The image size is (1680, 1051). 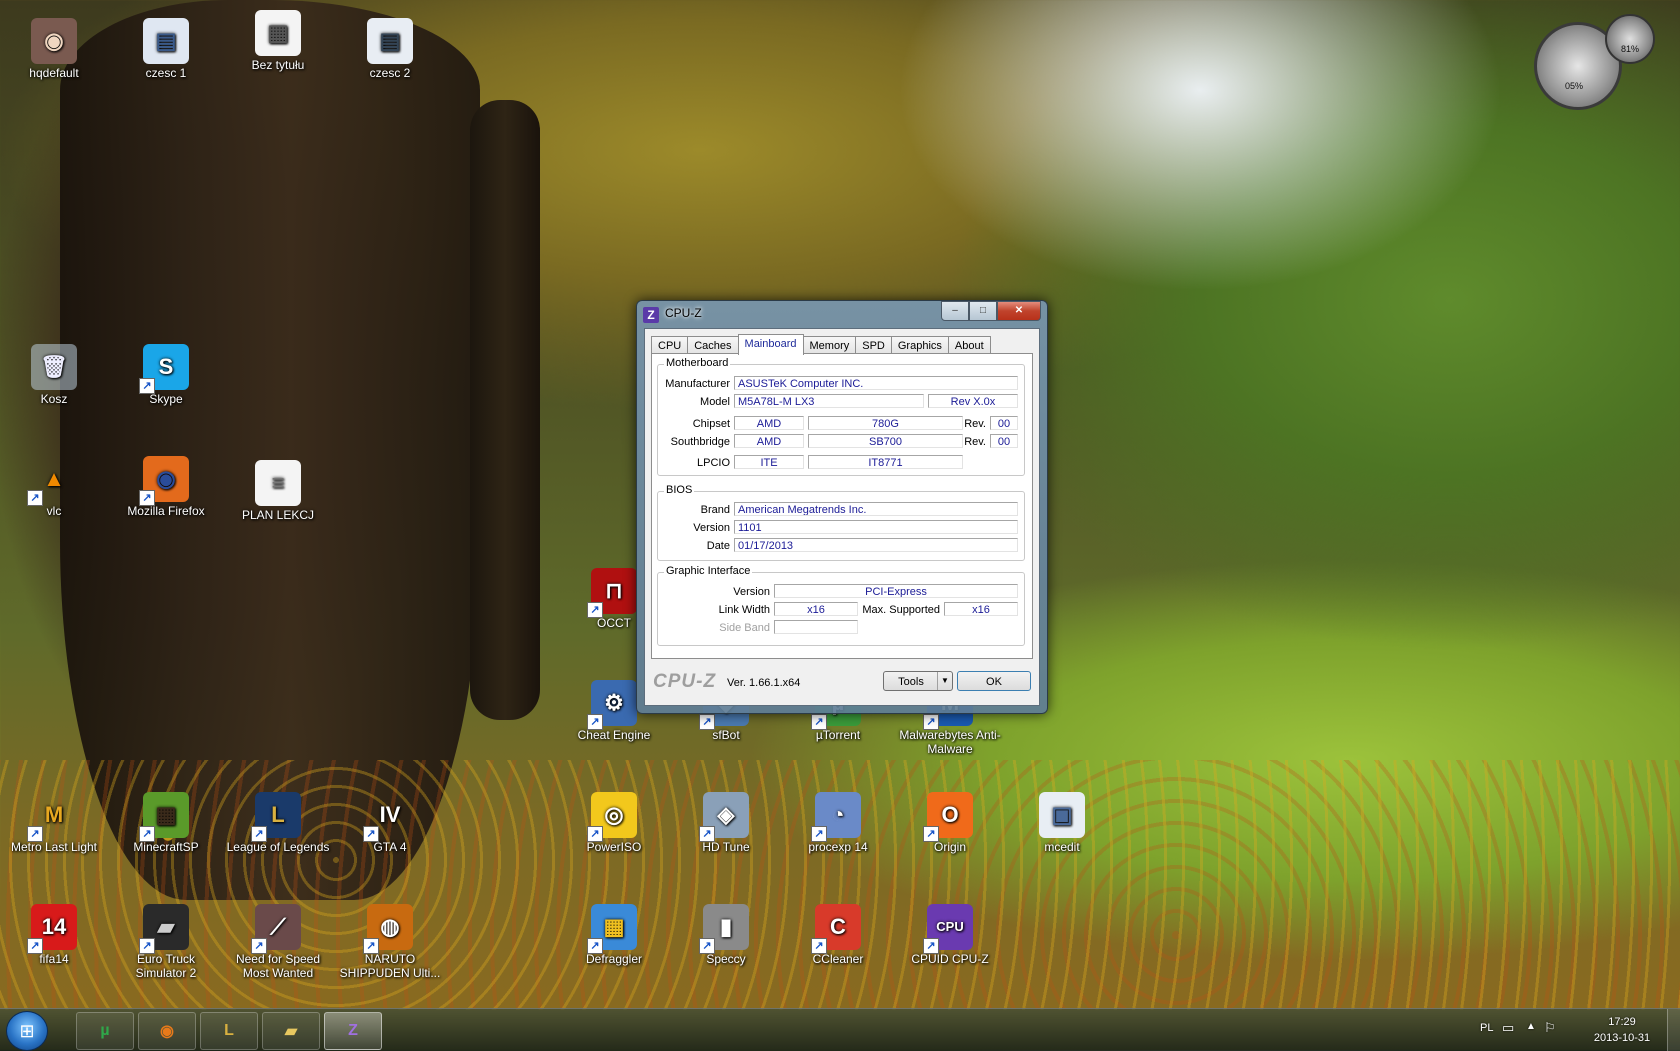 What do you see at coordinates (27, 1031) in the screenshot?
I see `start-button: ⊞` at bounding box center [27, 1031].